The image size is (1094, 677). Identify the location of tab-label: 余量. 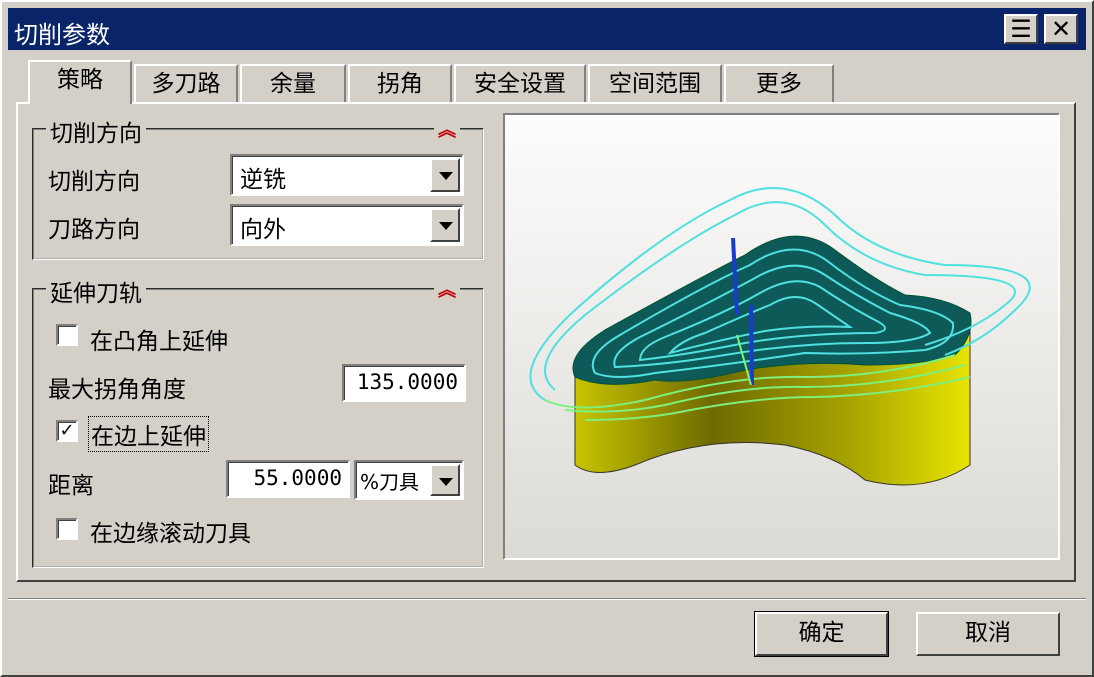
(293, 84).